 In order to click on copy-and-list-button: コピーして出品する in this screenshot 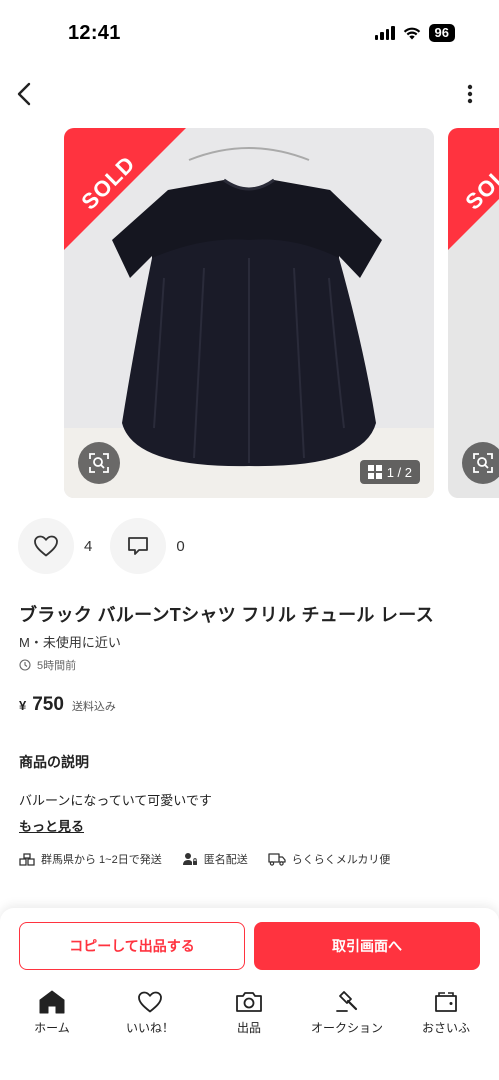, I will do `click(132, 946)`.